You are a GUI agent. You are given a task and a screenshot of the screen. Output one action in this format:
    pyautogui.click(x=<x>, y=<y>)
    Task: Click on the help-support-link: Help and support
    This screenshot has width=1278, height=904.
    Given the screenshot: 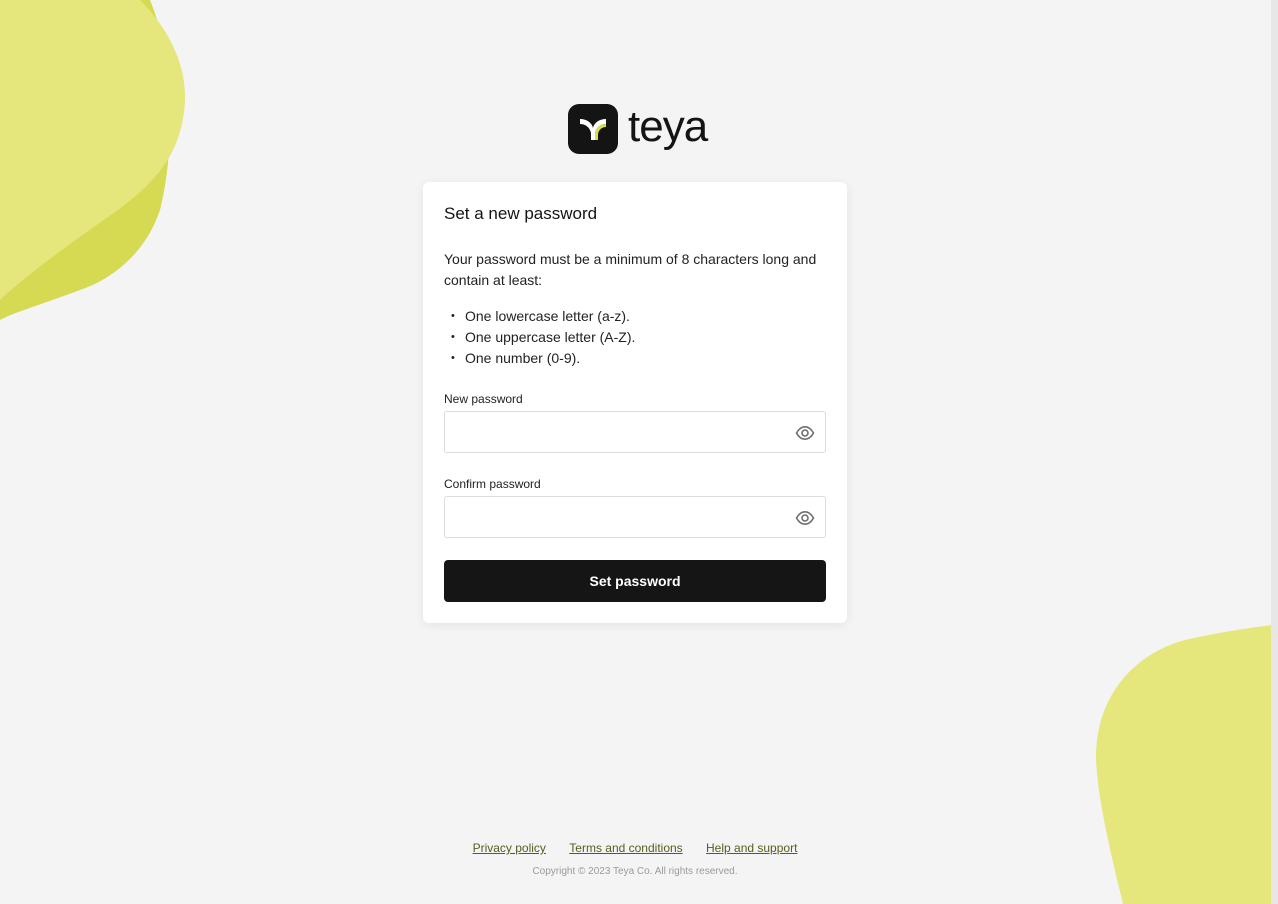 What is the action you would take?
    pyautogui.click(x=751, y=848)
    